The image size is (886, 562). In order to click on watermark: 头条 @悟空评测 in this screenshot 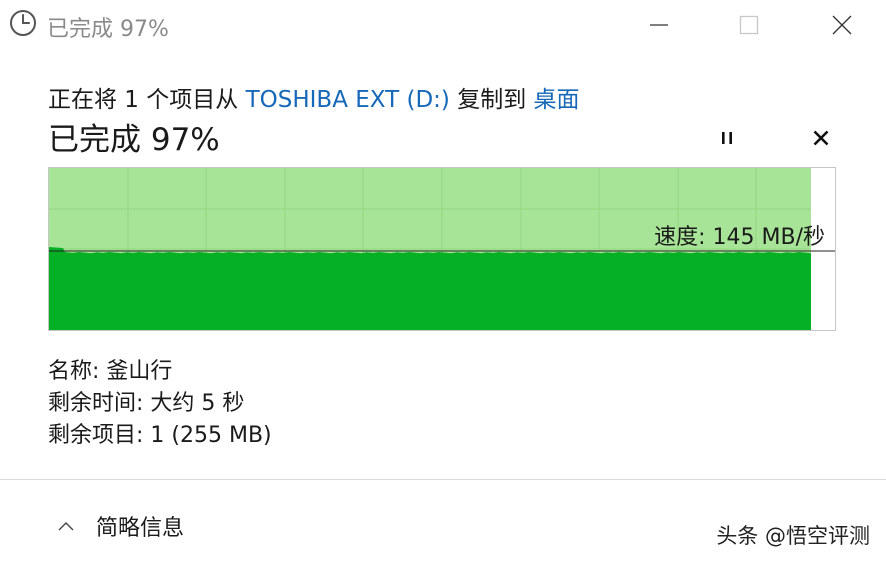, I will do `click(793, 536)`.